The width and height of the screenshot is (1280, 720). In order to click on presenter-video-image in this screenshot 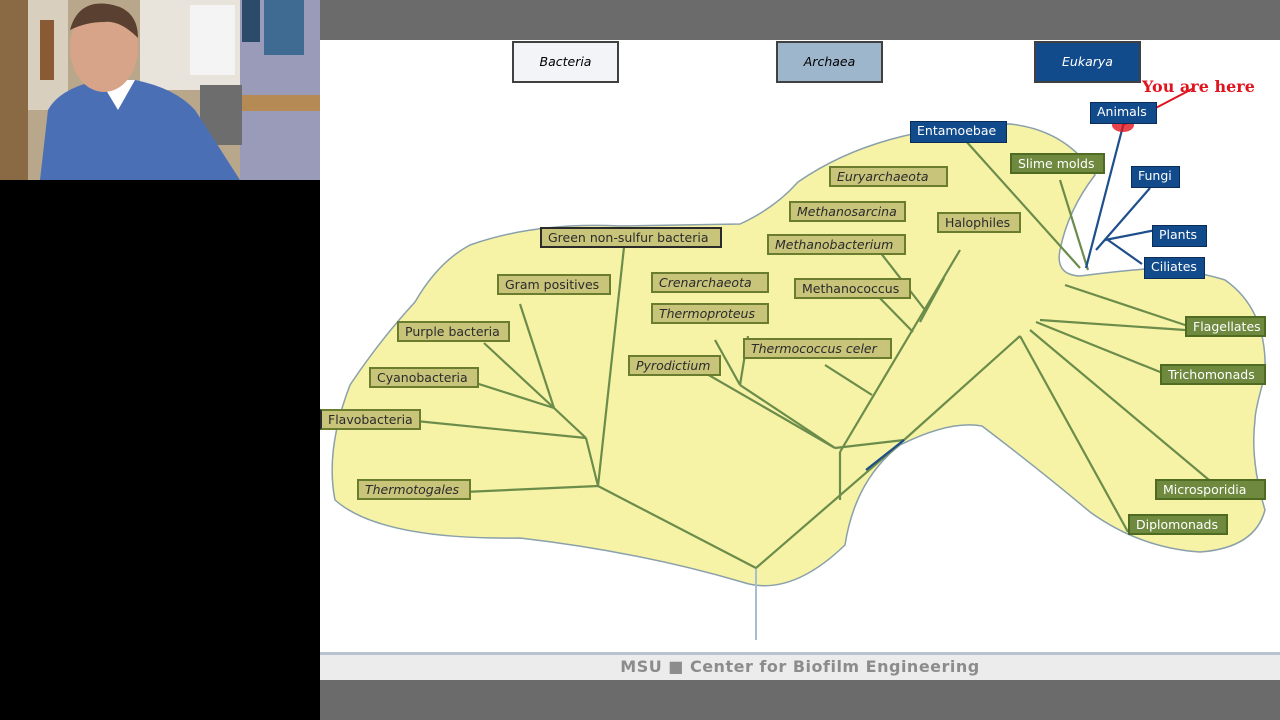, I will do `click(160, 90)`.